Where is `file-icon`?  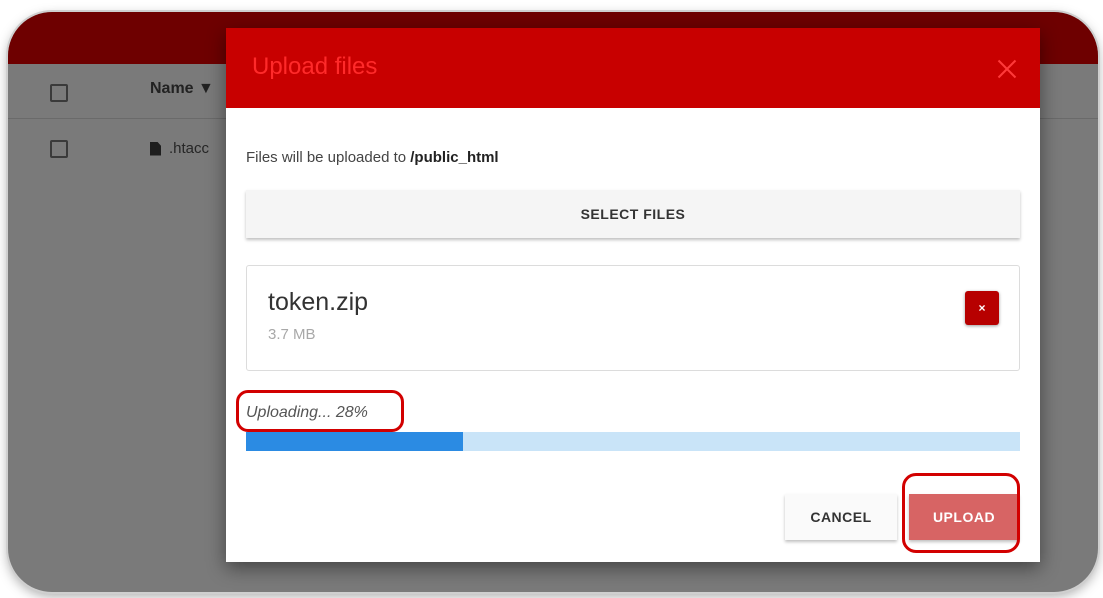 file-icon is located at coordinates (155, 148).